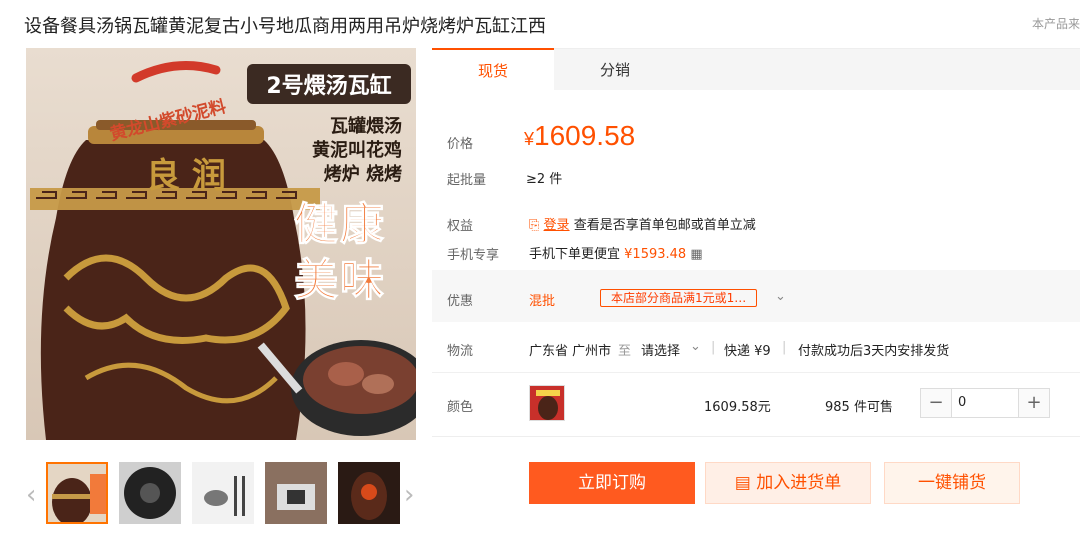 The height and width of the screenshot is (545, 1080). Describe the element at coordinates (615, 70) in the screenshot. I see `tab-distribution: 分销` at that location.